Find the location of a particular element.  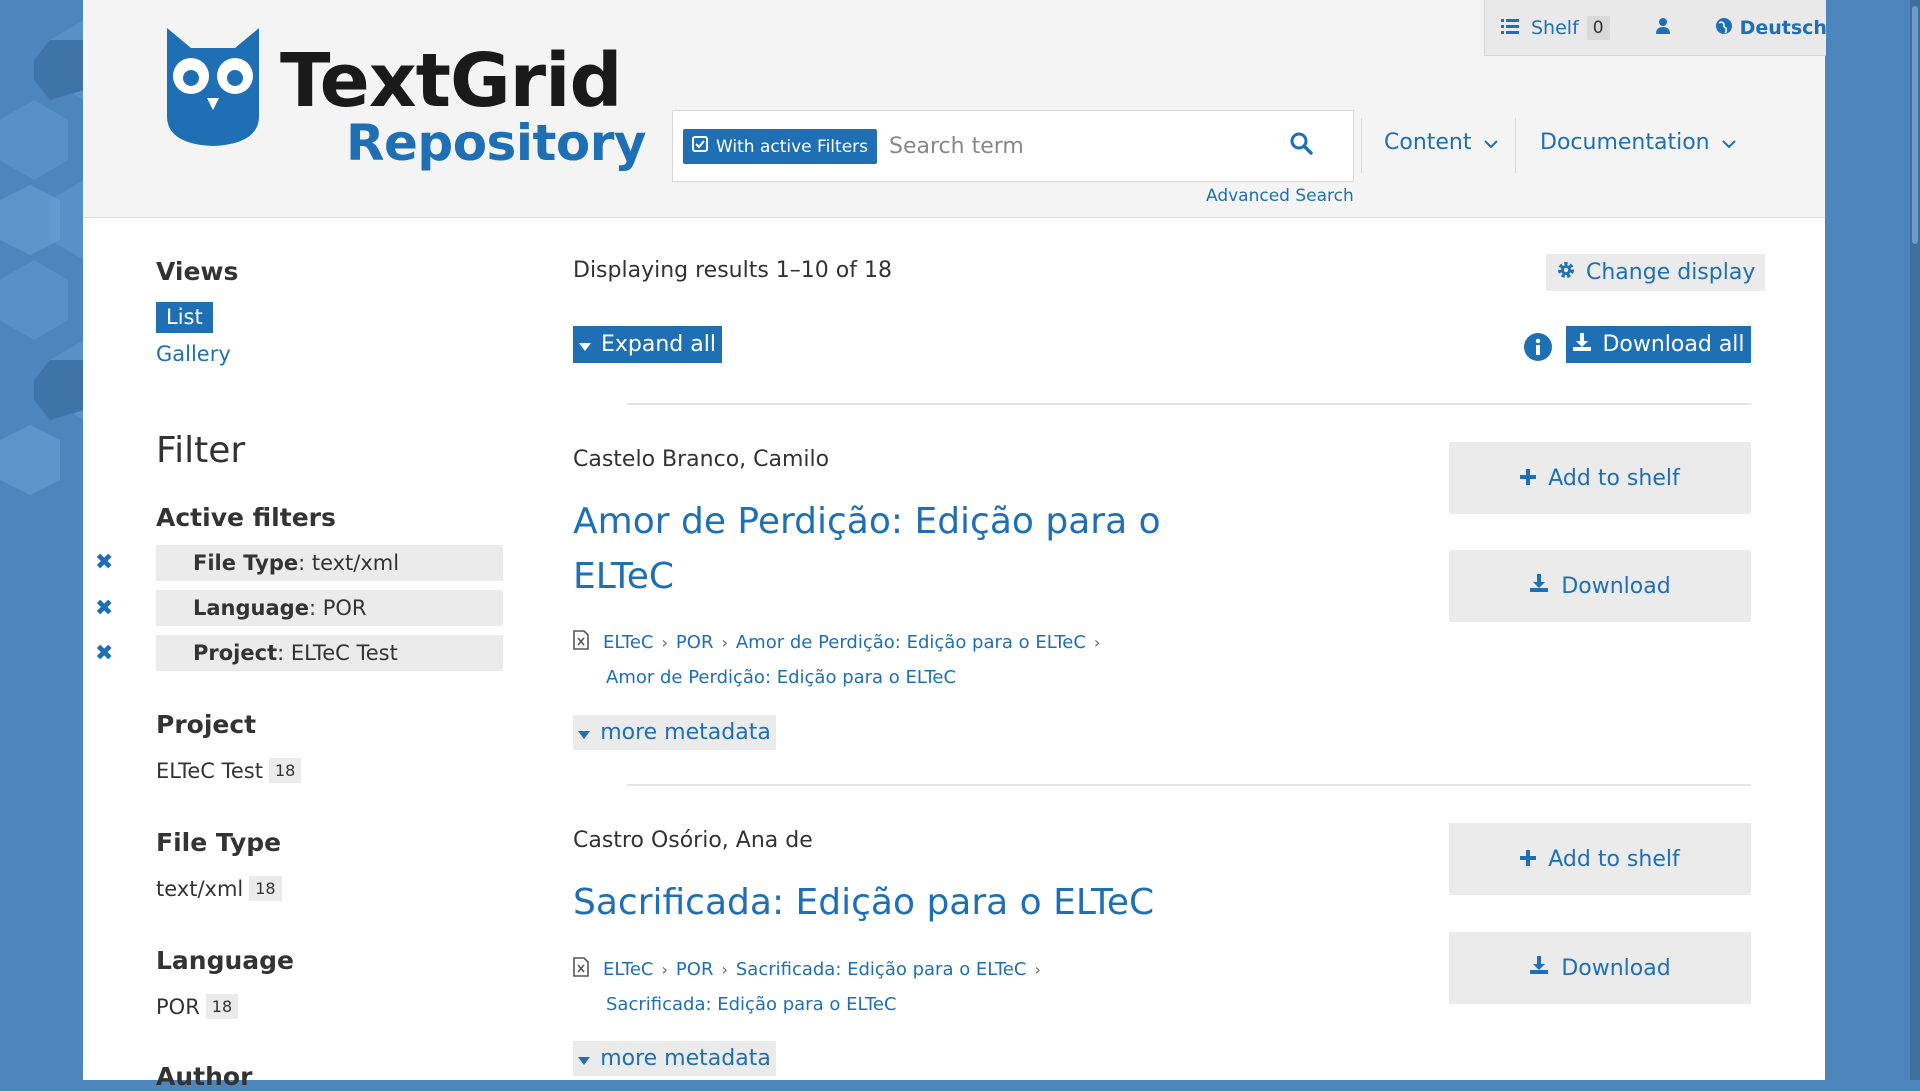

search-bar: With active Filters is located at coordinates (1013, 146).